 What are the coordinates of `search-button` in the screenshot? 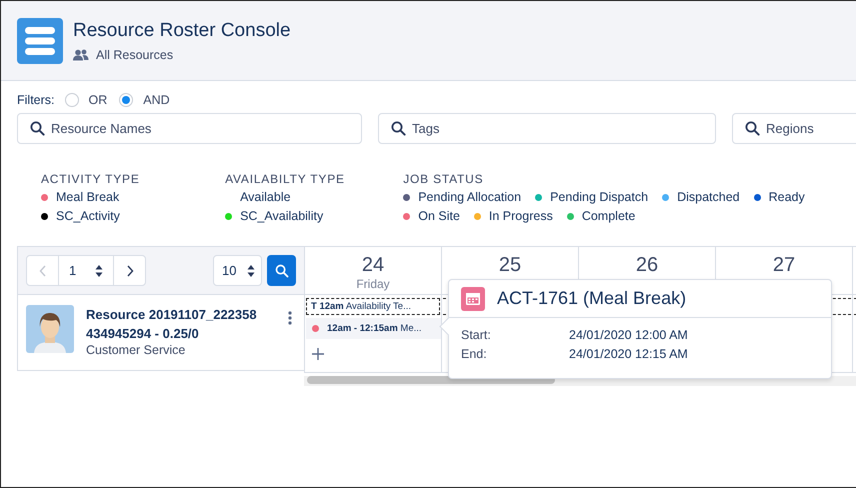 It's located at (281, 270).